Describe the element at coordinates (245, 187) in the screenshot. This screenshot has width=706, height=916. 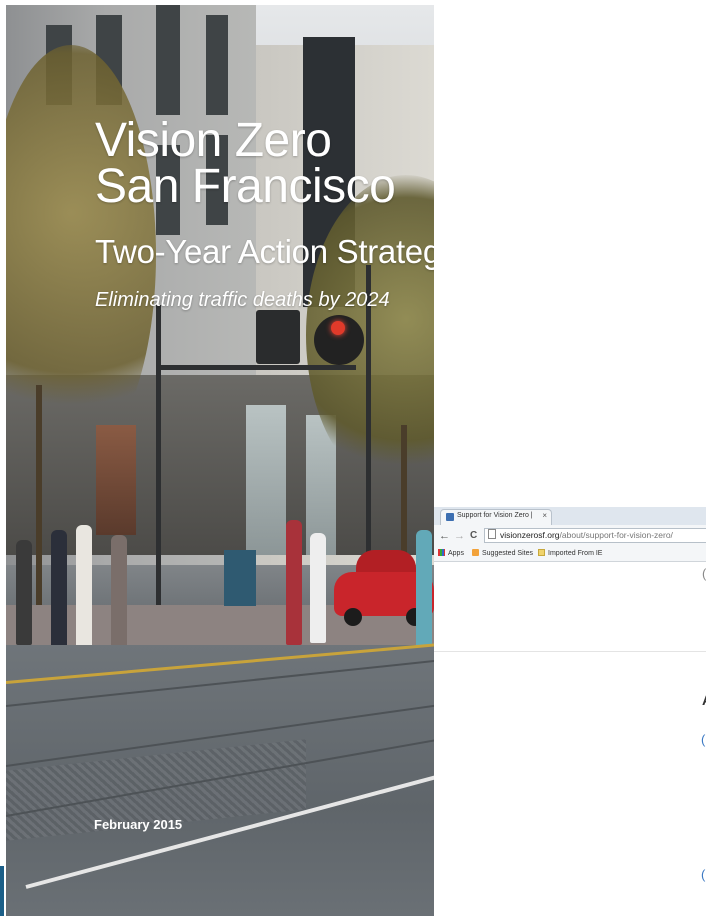
I see `title-line-2: San Francisco` at that location.